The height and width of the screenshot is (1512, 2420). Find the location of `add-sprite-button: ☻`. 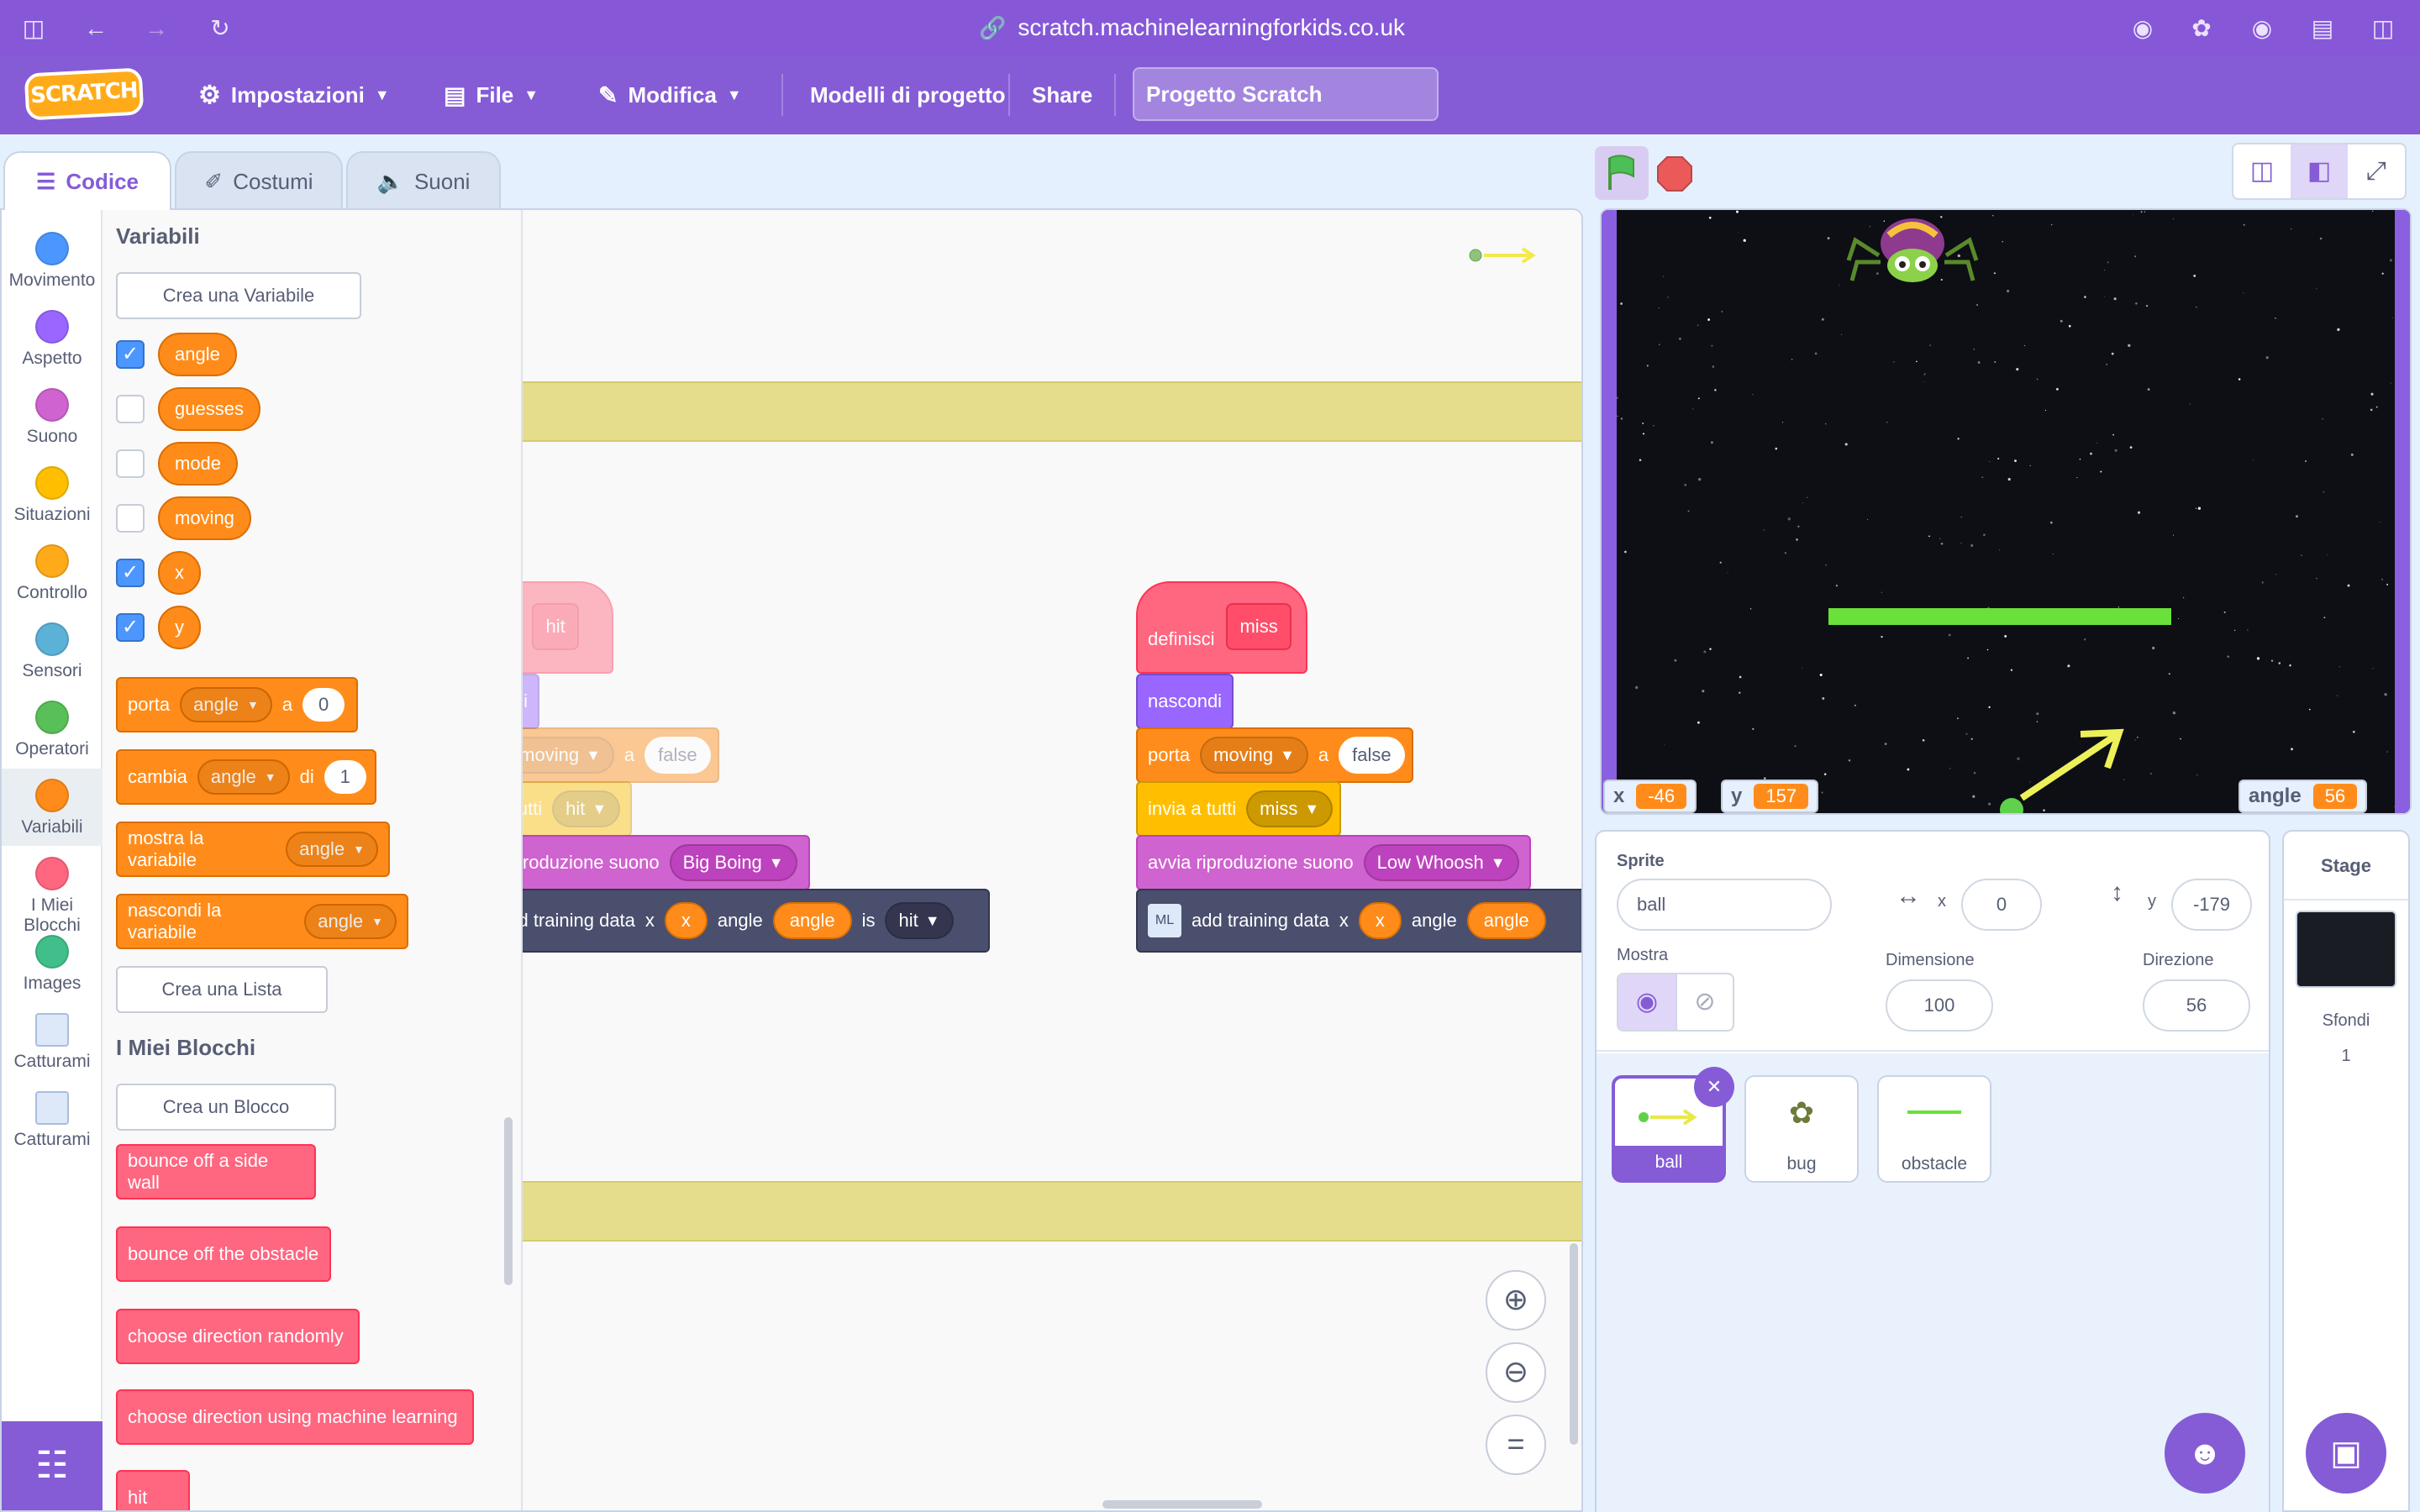

add-sprite-button: ☻ is located at coordinates (2205, 1453).